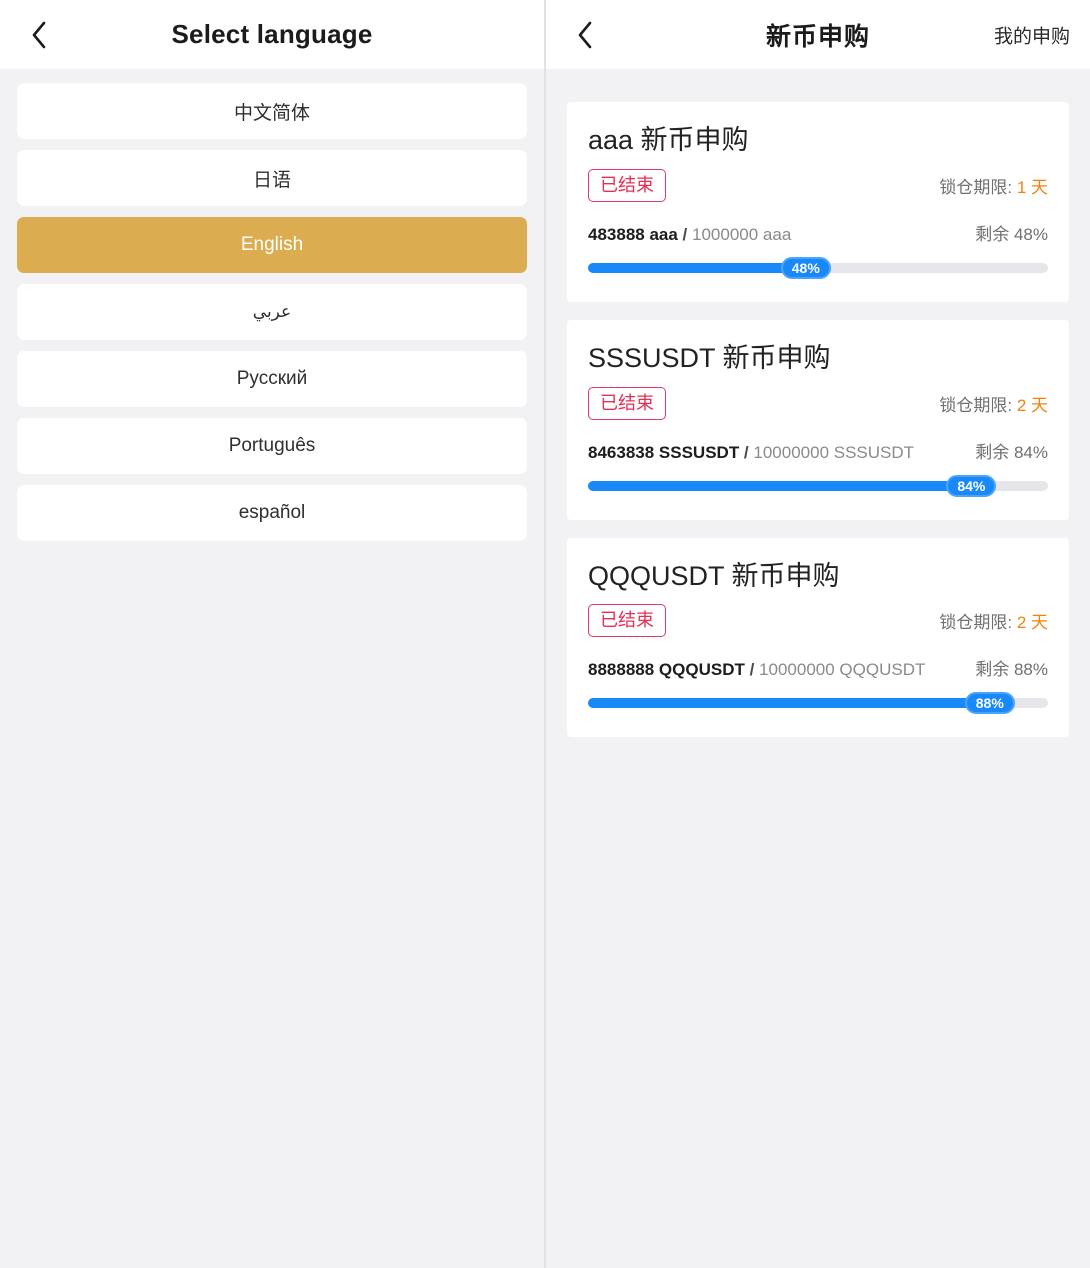  I want to click on ipo-card-meta-row: 已结束 锁仓期限: 1 天, so click(818, 185).